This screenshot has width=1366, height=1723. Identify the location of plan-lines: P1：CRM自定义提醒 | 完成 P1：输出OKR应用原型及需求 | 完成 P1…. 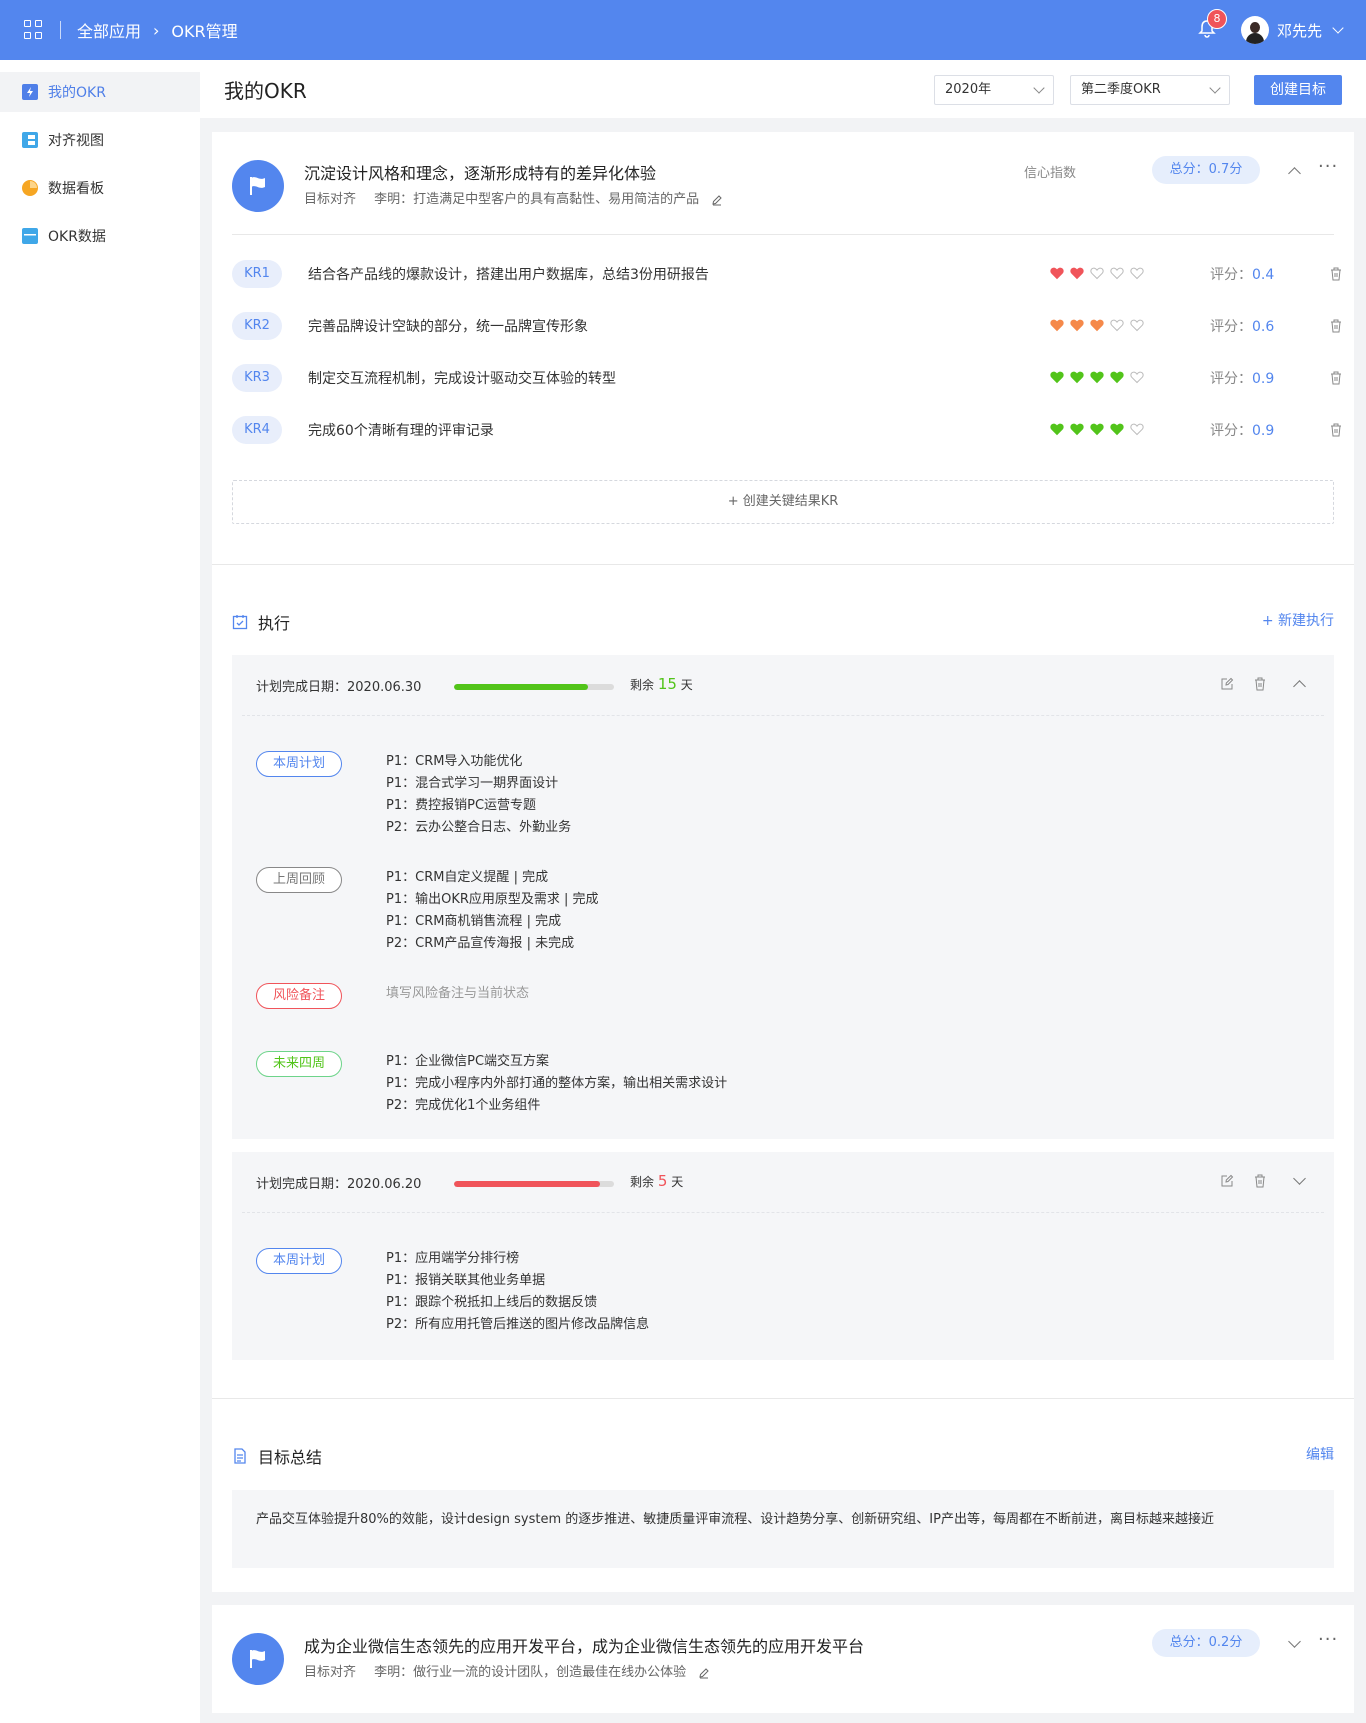
(492, 911).